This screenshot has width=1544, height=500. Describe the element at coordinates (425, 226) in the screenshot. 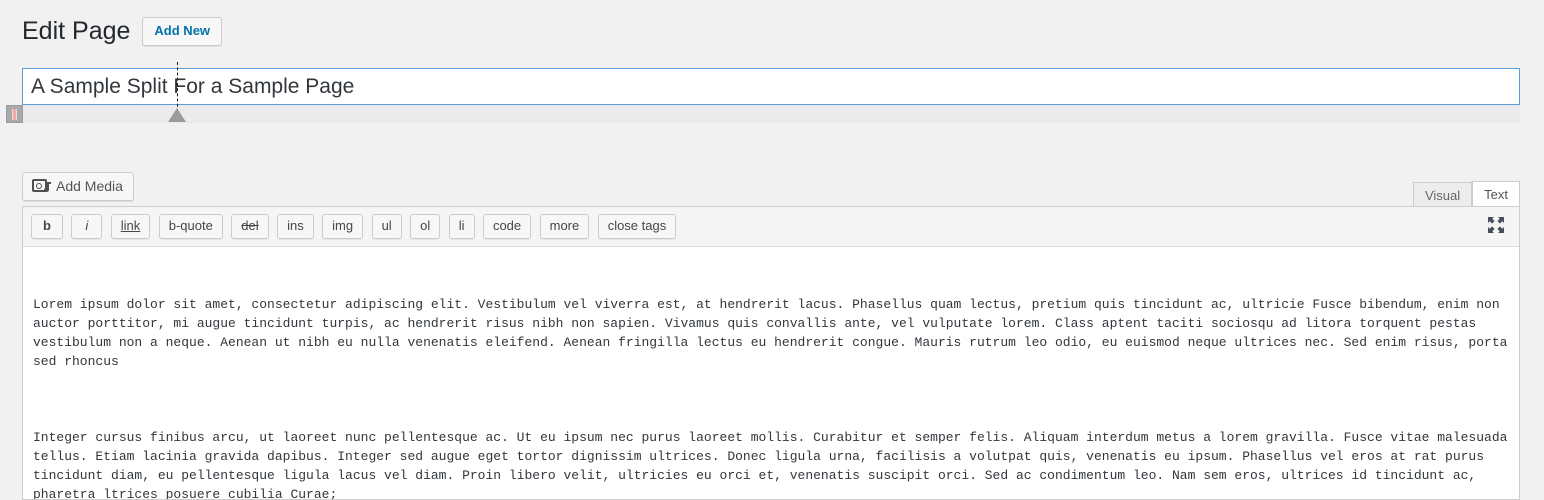

I see `qt-button-ol: ol` at that location.